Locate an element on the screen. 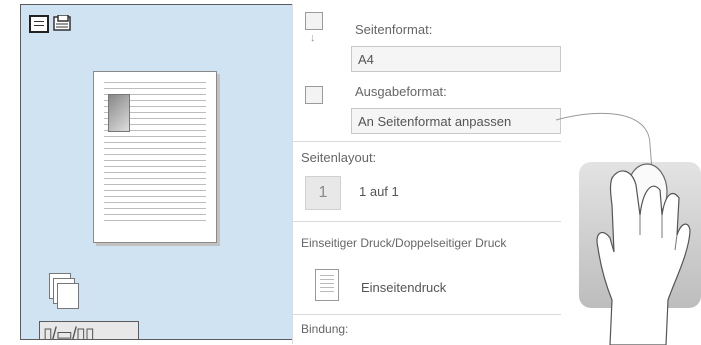  page-format-label: Seitenformat: is located at coordinates (394, 29).